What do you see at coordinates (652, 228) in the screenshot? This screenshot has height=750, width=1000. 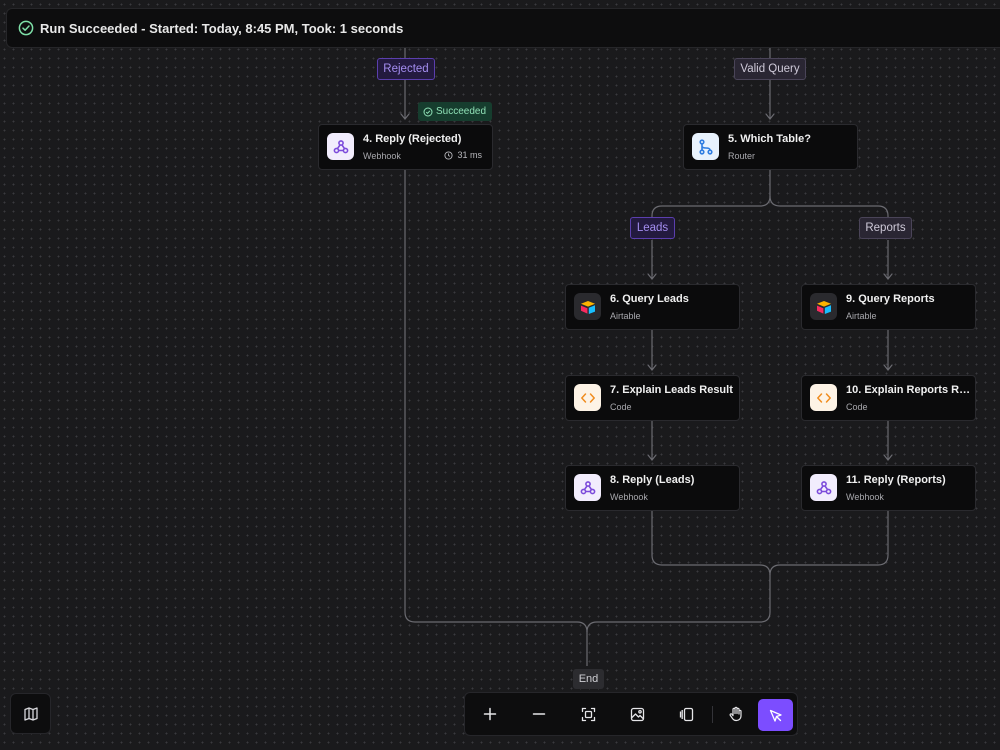 I see `branch-label-leads: Leads` at bounding box center [652, 228].